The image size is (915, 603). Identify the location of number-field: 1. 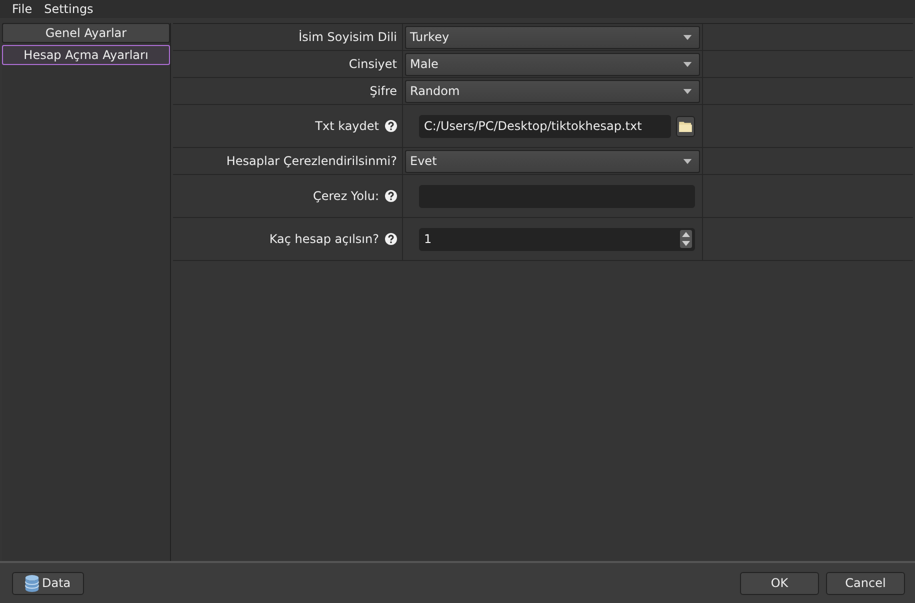
(557, 239).